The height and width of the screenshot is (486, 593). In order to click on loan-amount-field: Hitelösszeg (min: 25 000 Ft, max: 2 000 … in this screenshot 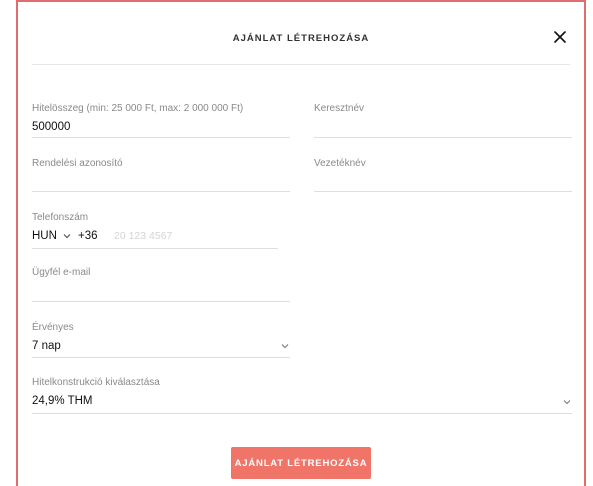, I will do `click(161, 120)`.